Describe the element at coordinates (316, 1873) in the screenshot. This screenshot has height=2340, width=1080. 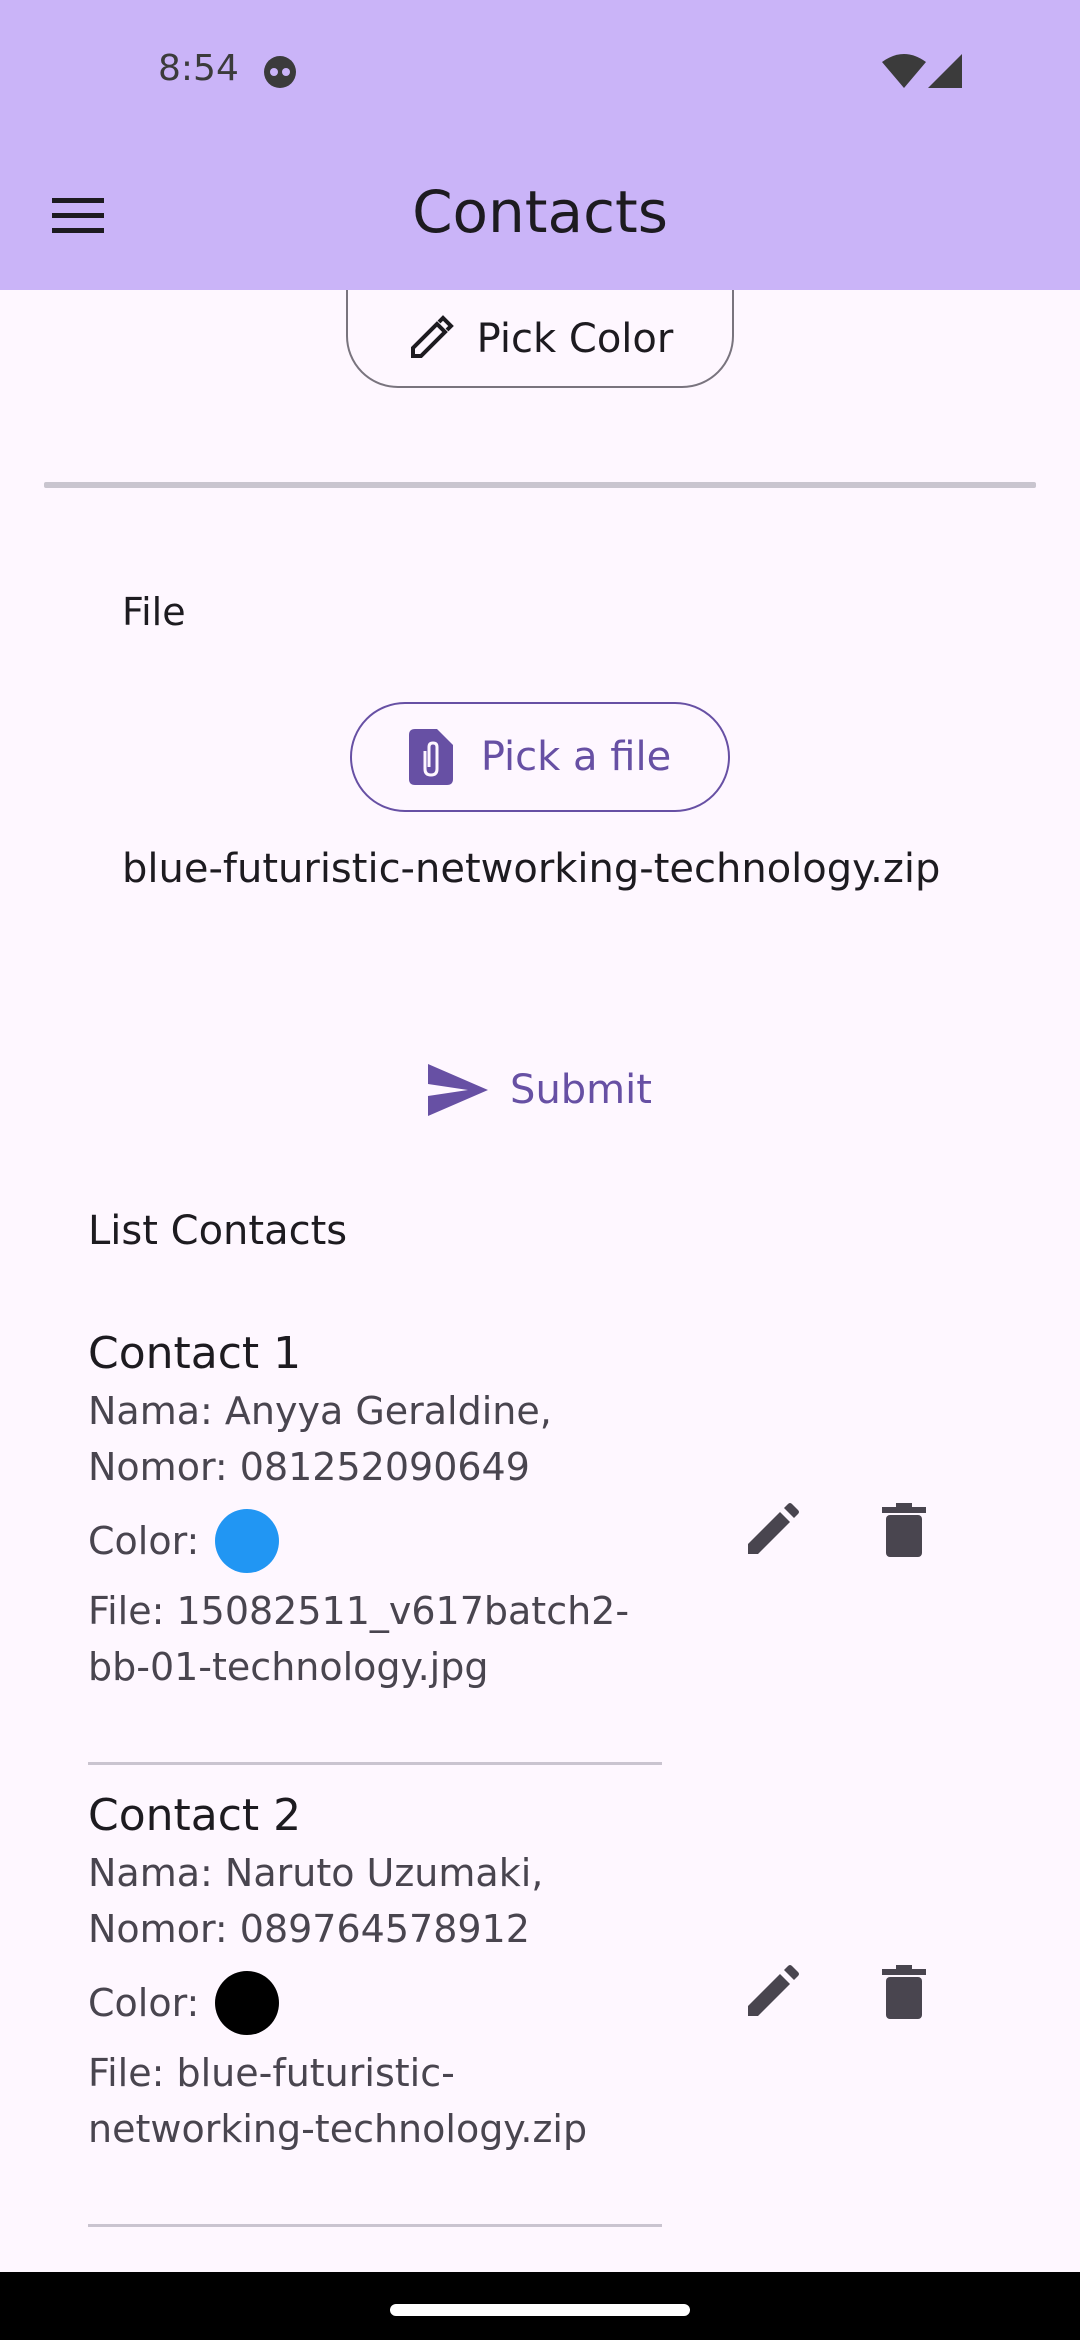
I see `contact-nama: Nama: Naruto Uzumaki,` at that location.